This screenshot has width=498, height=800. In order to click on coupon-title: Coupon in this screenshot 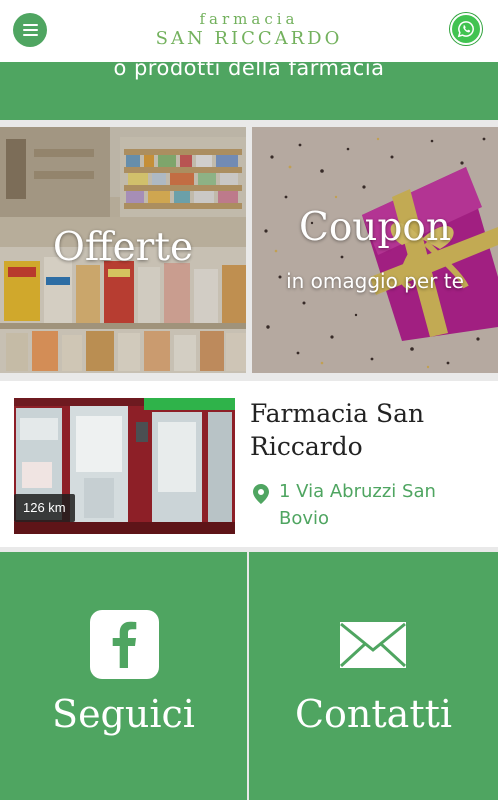, I will do `click(374, 227)`.